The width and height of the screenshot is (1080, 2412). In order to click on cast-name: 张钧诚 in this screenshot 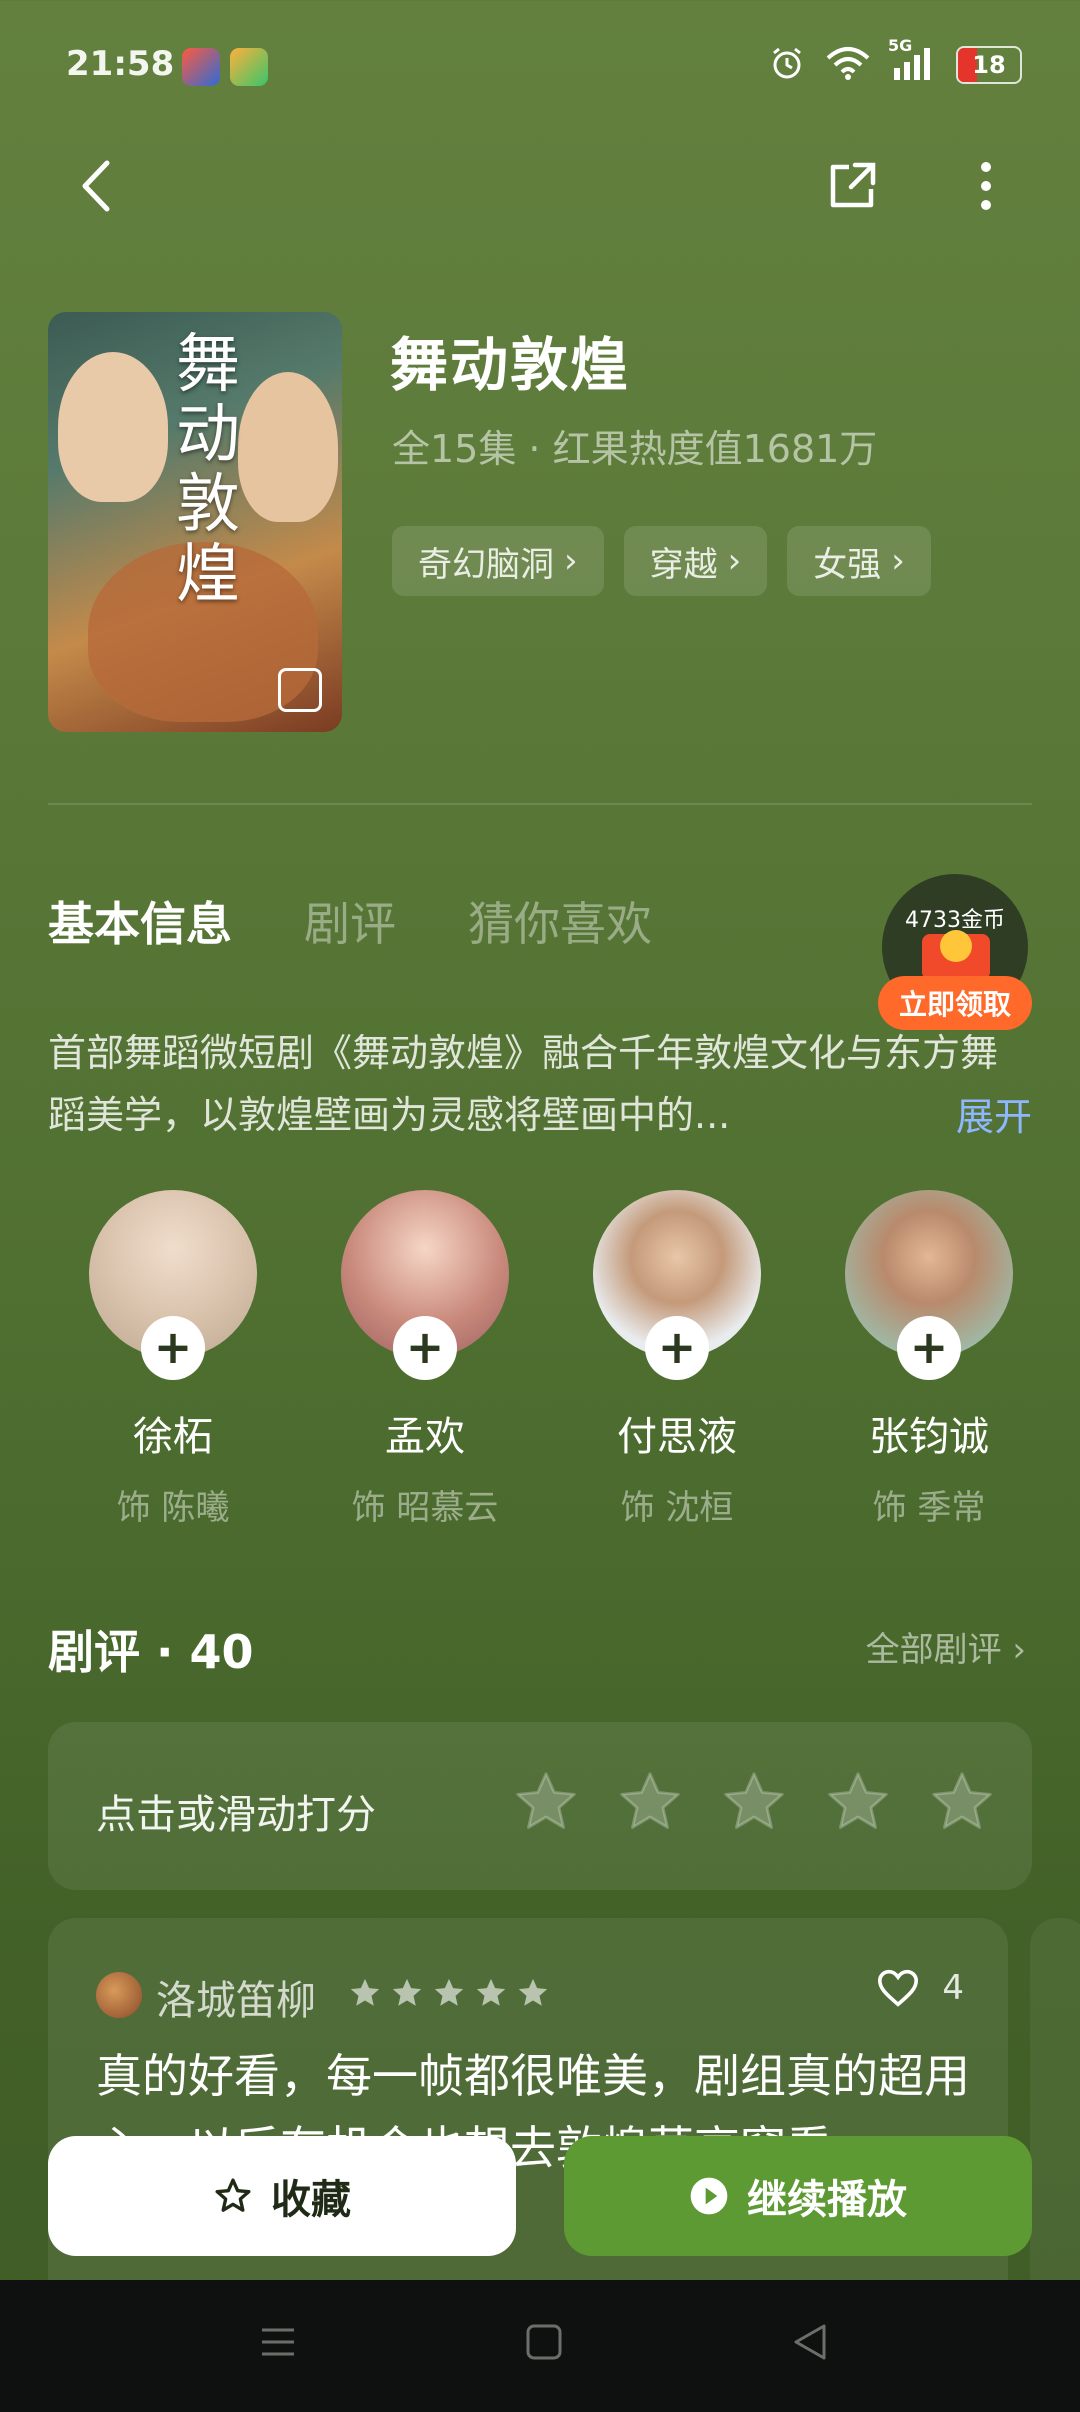, I will do `click(929, 1437)`.